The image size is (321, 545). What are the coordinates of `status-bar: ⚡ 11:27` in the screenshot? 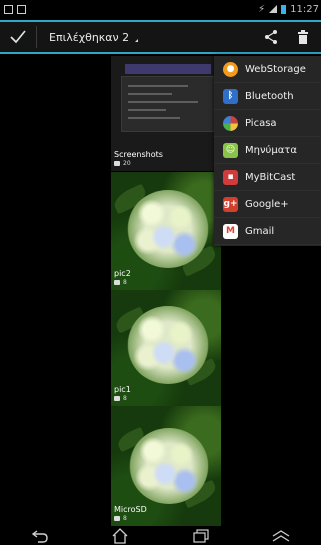 It's located at (160, 9).